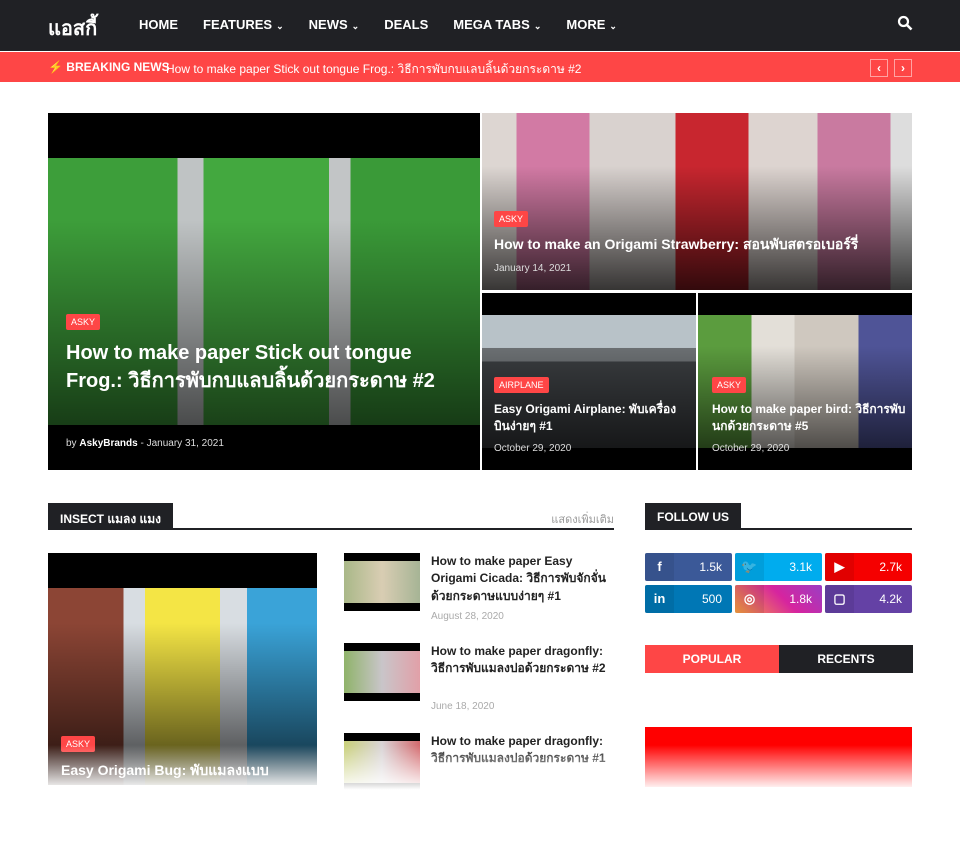 This screenshot has height=857, width=960. Describe the element at coordinates (72, 28) in the screenshot. I see `site-logo: แอสกี้` at that location.